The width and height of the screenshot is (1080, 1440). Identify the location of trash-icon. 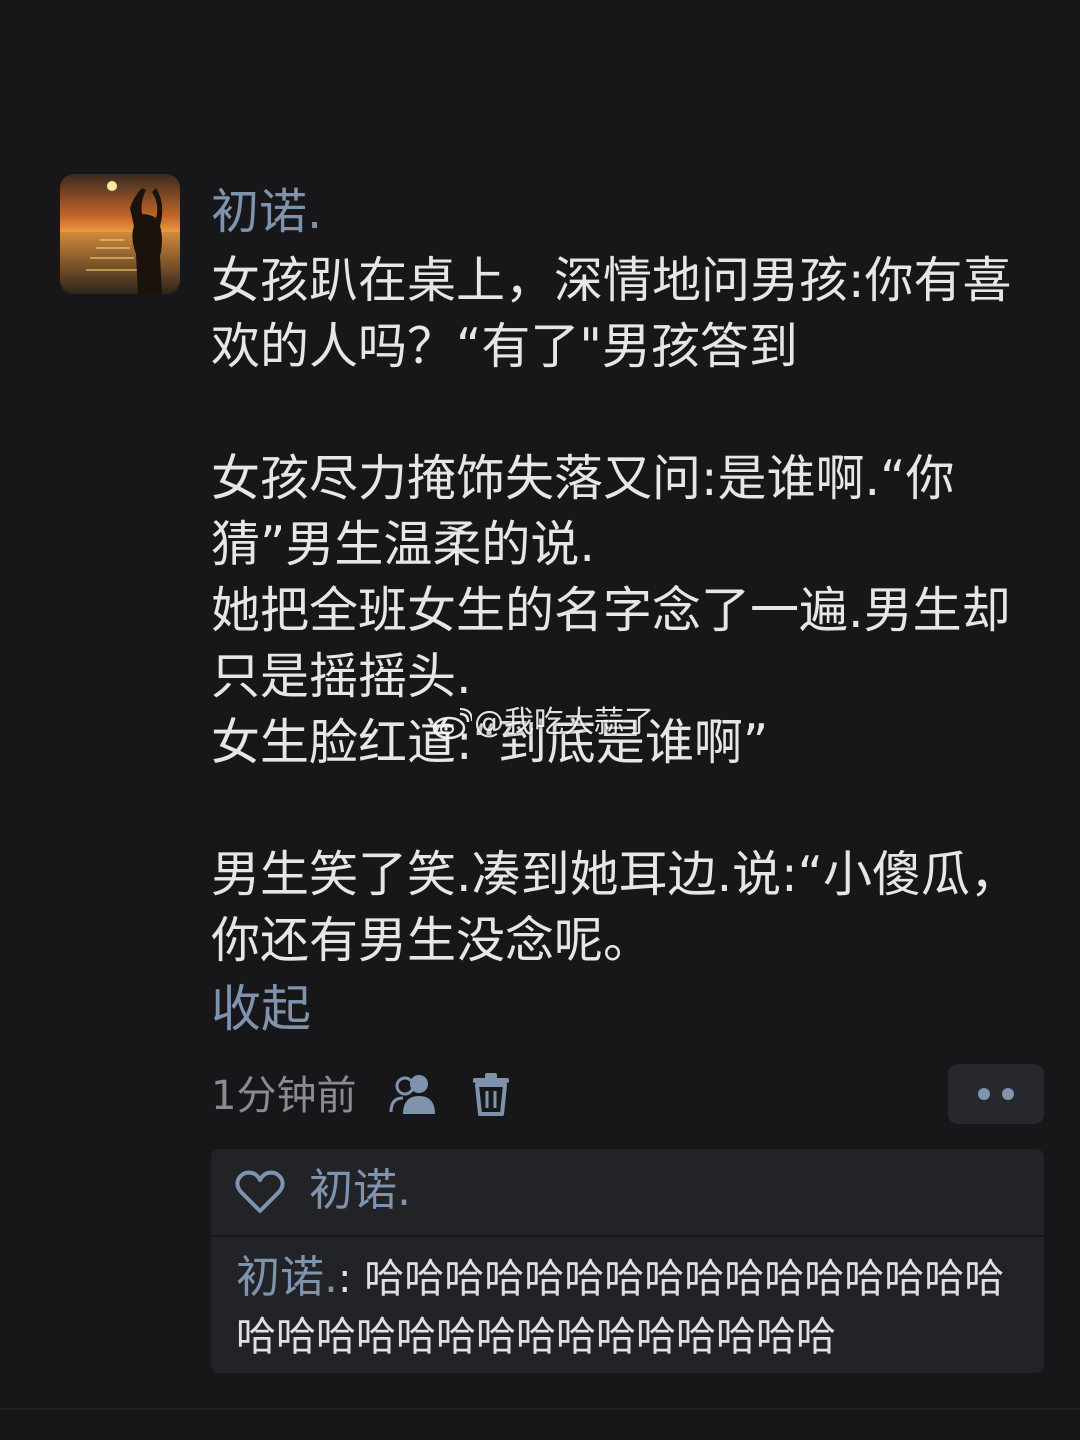
(491, 1094).